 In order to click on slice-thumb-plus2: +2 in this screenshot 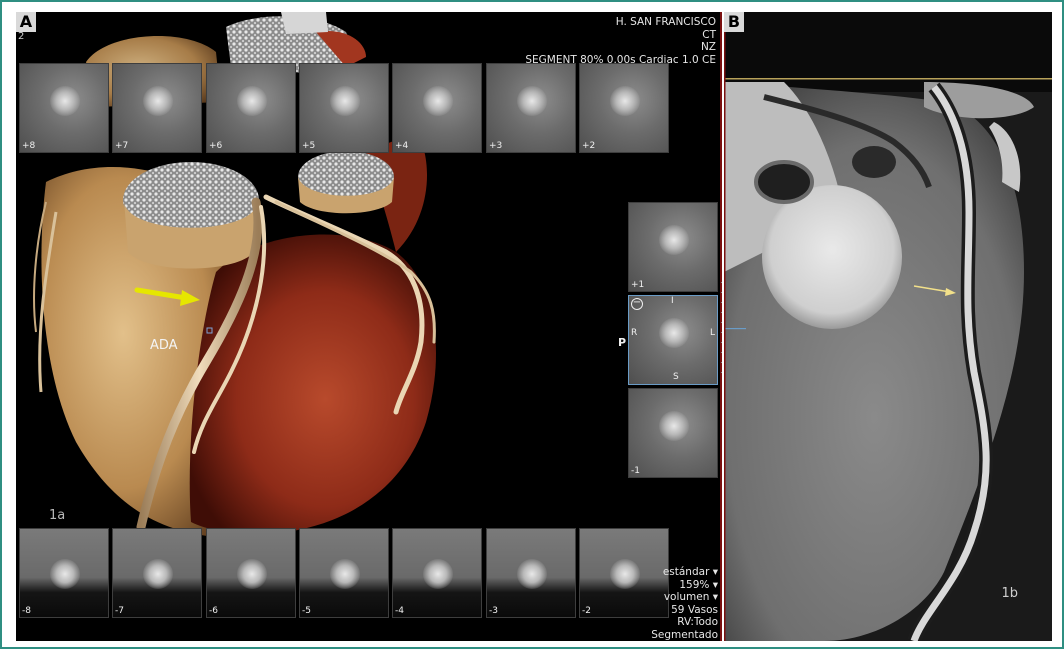, I will do `click(624, 108)`.